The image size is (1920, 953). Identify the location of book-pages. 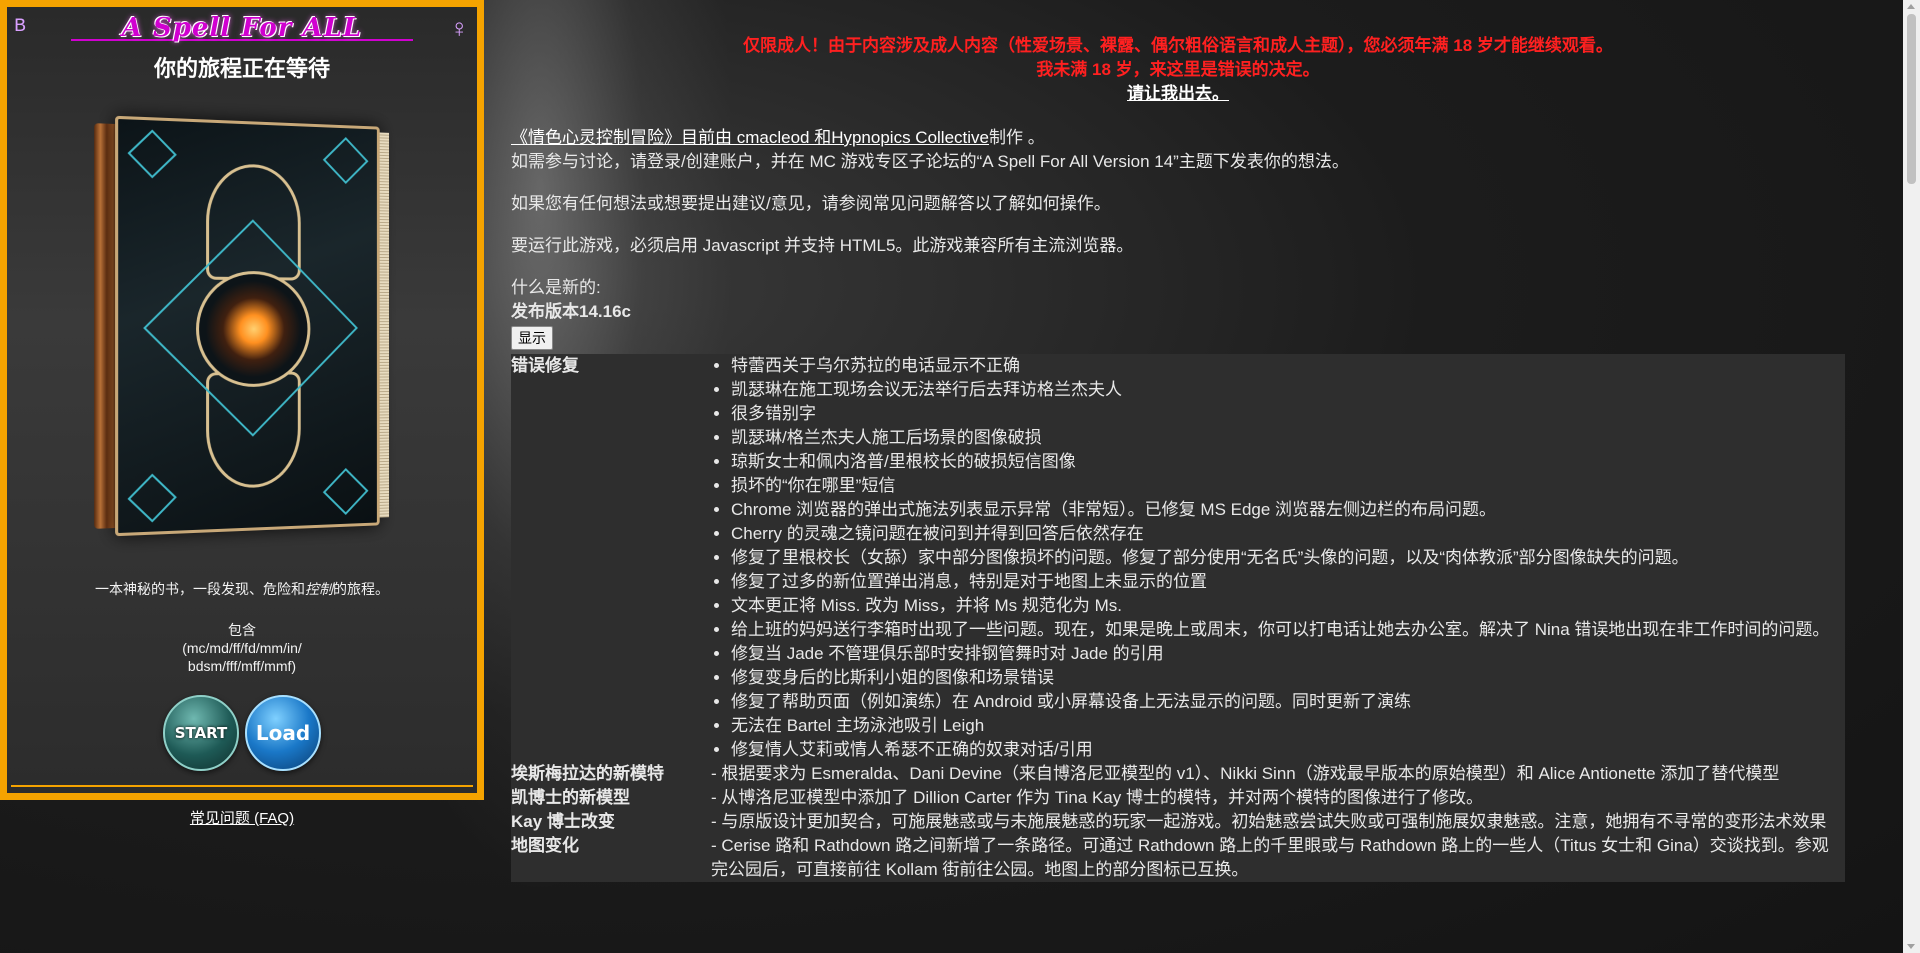
(384, 325).